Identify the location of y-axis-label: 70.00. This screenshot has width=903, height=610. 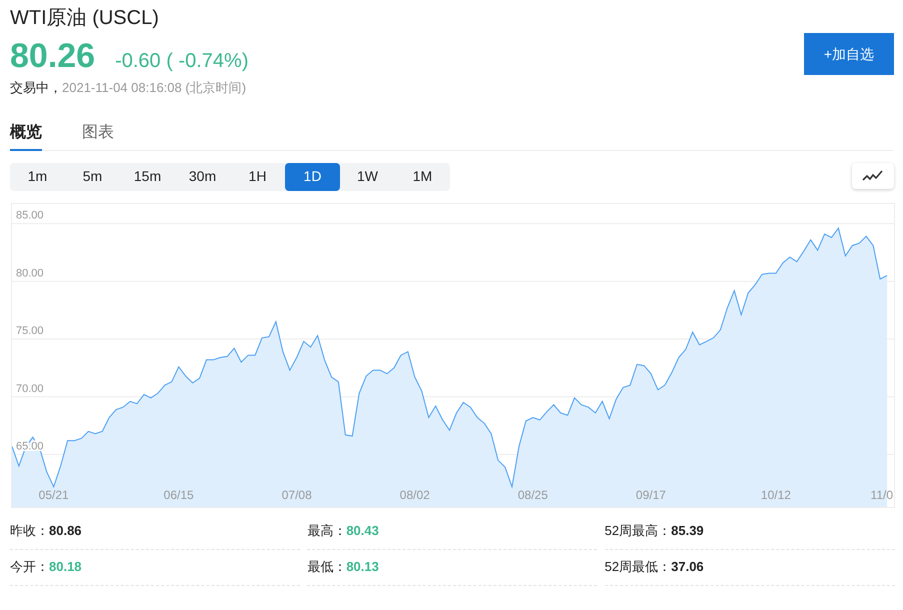
(30, 388).